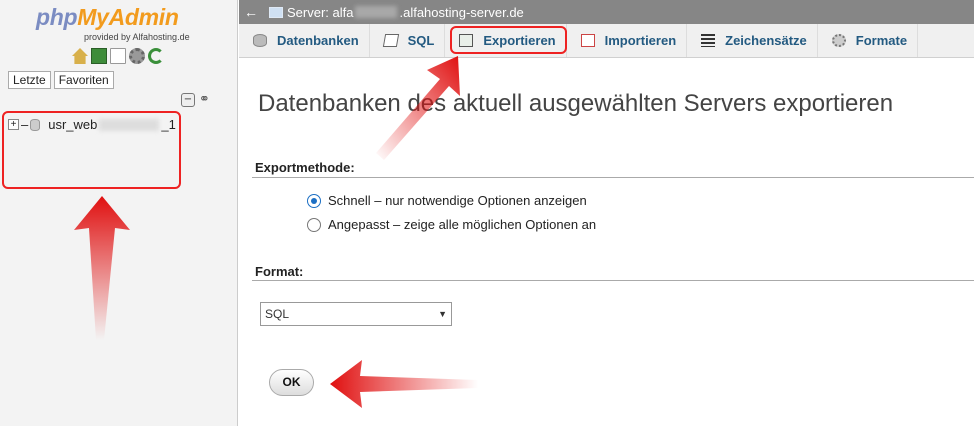 This screenshot has height=426, width=974. What do you see at coordinates (640, 40) in the screenshot?
I see `tab-label: Importieren` at bounding box center [640, 40].